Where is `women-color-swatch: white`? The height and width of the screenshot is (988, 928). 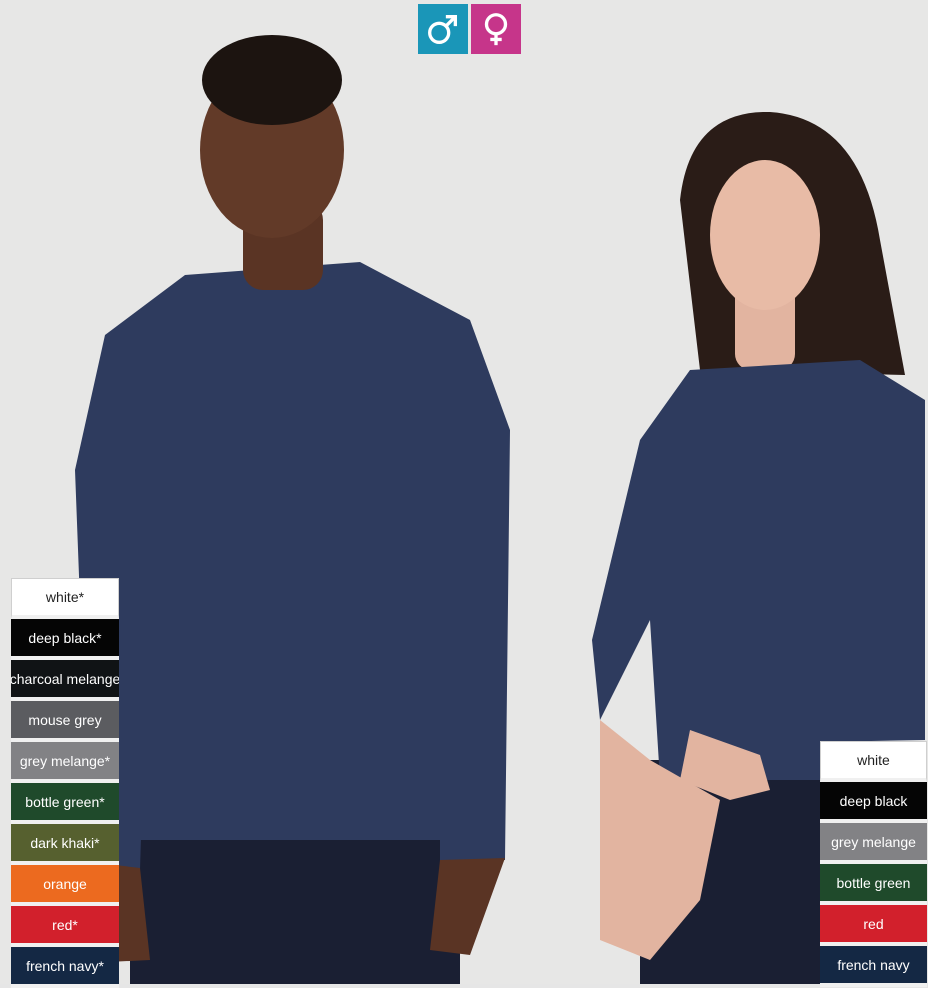 women-color-swatch: white is located at coordinates (873, 761).